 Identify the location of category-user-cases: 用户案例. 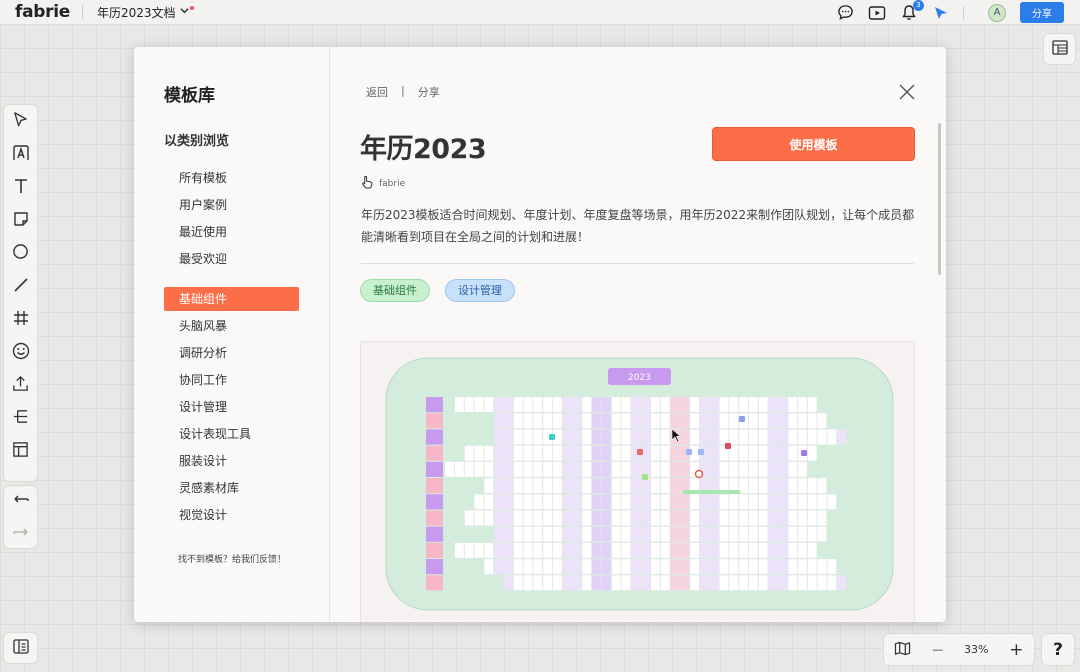
(231, 205).